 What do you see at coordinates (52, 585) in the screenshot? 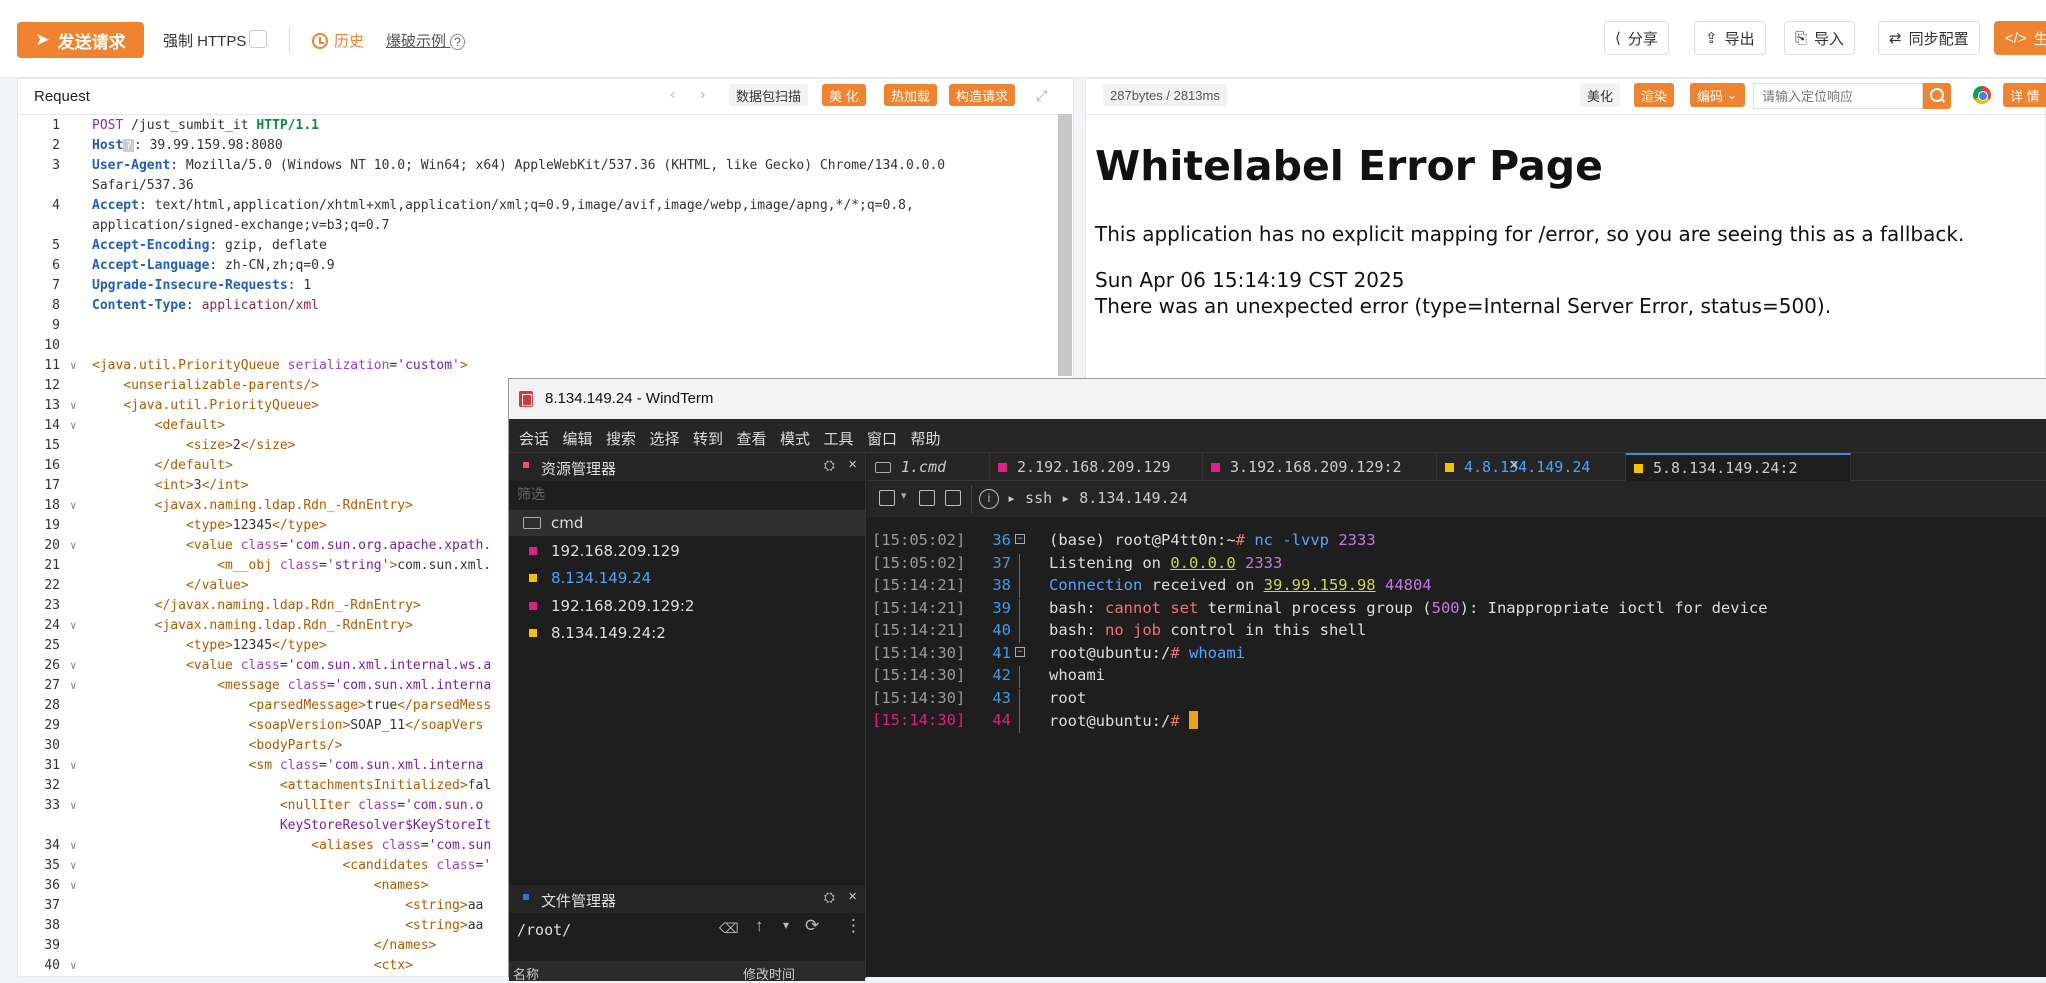
I see `line-number: 22` at bounding box center [52, 585].